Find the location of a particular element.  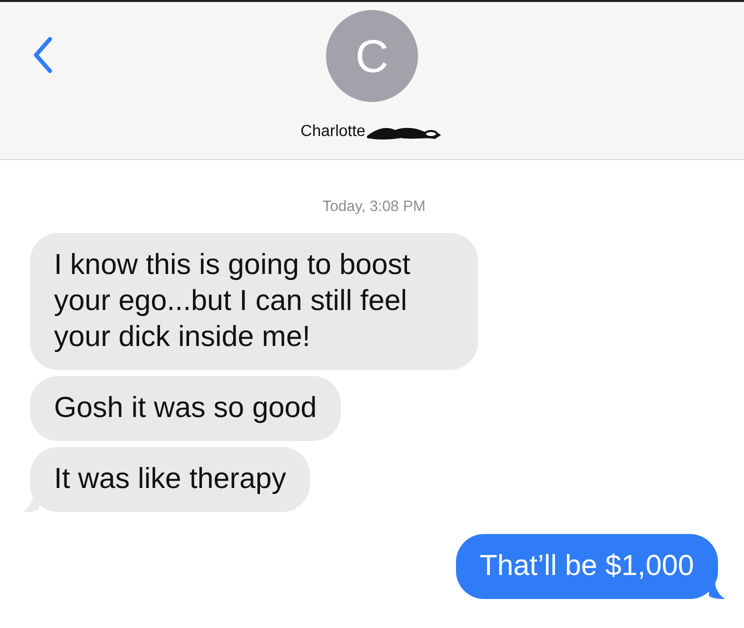

contact-name: Charlotte is located at coordinates (333, 132).